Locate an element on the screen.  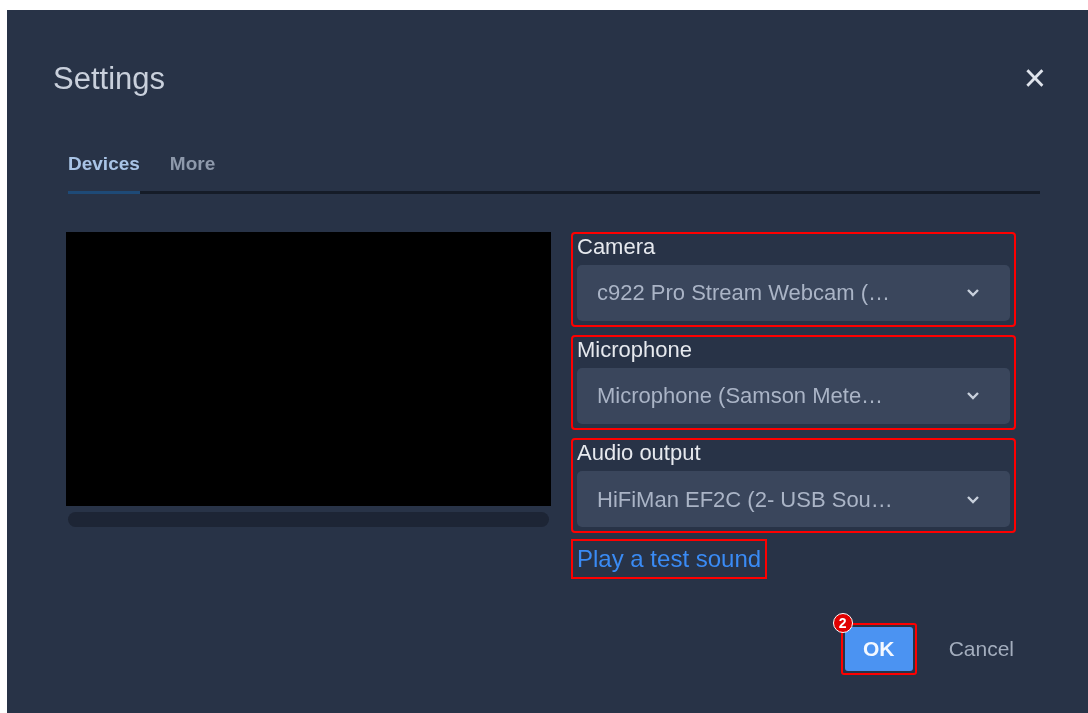
close-button: × is located at coordinates (1034, 78).